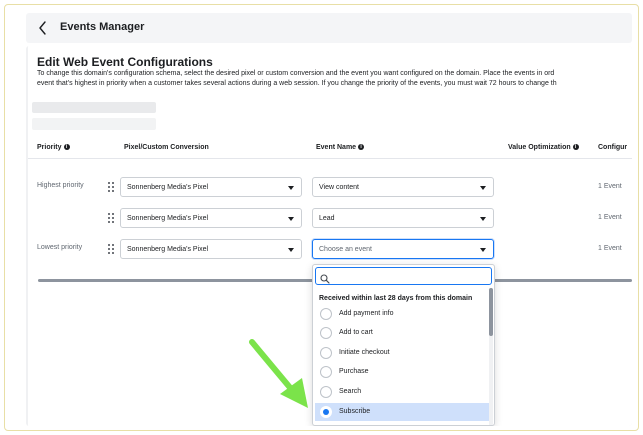  Describe the element at coordinates (403, 218) in the screenshot. I see `event-select: Lead` at that location.